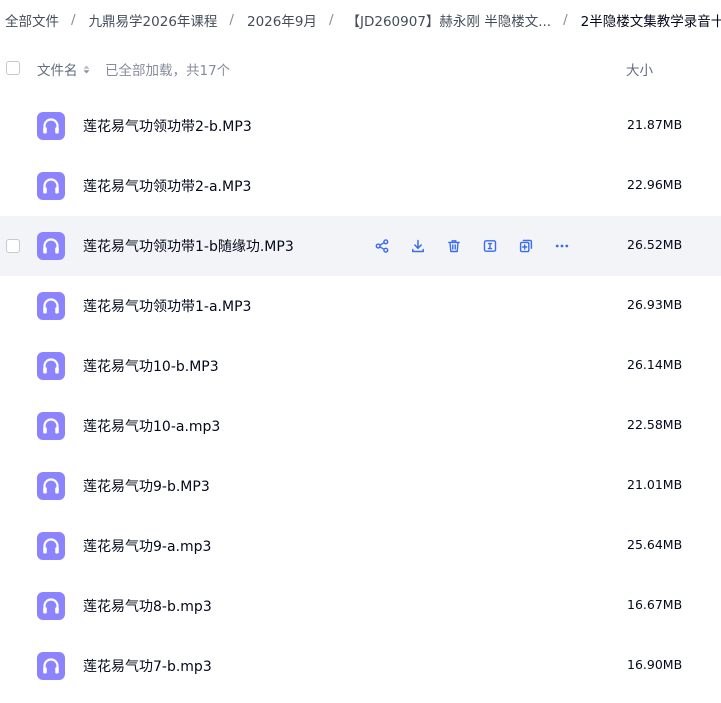 This screenshot has height=703, width=721. I want to click on file-row: 莲花易气功8-b.mp3 16.67MB, so click(360, 606).